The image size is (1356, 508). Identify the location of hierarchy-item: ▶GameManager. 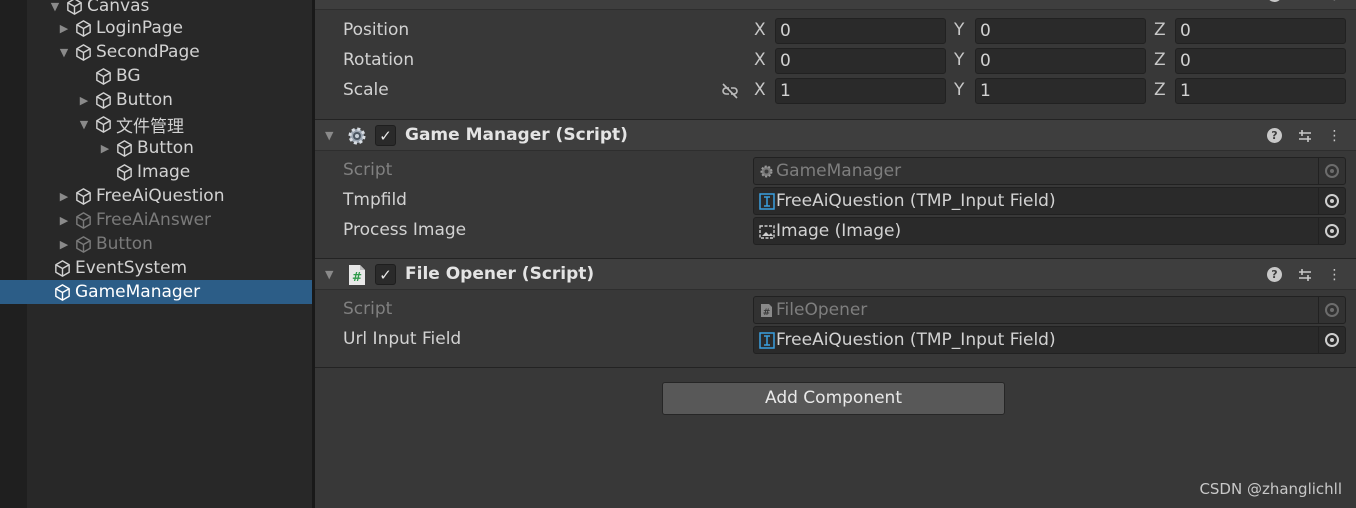
(156, 292).